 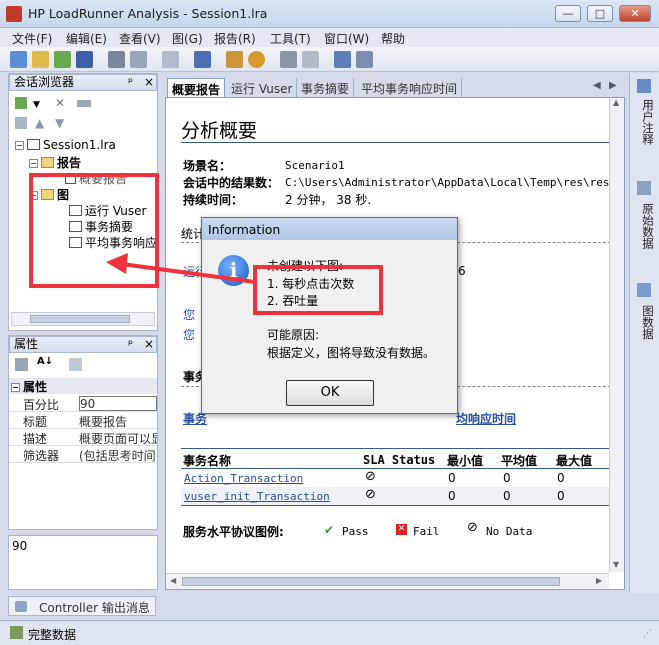 I want to click on vertical-scrollbar: ▲ ▼, so click(x=616, y=335).